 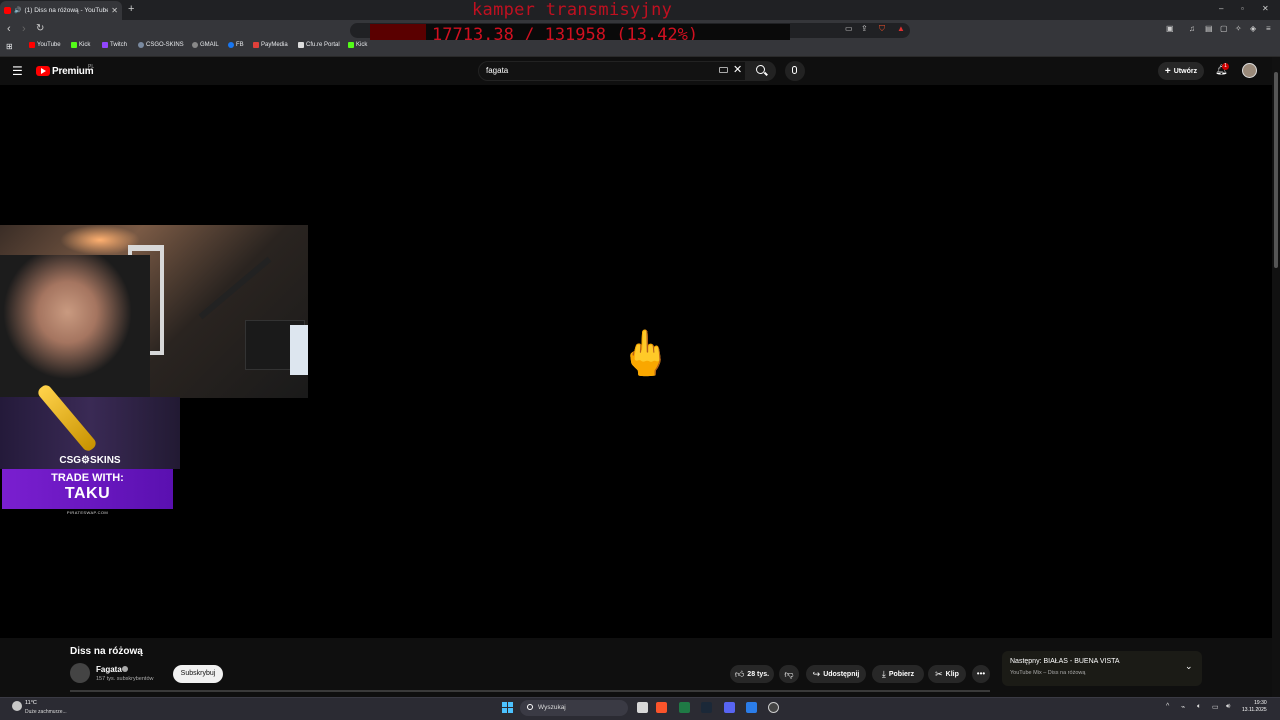 I want to click on up-next-subtitle: YouTube Mix – Diss na różową, so click(x=1048, y=673).